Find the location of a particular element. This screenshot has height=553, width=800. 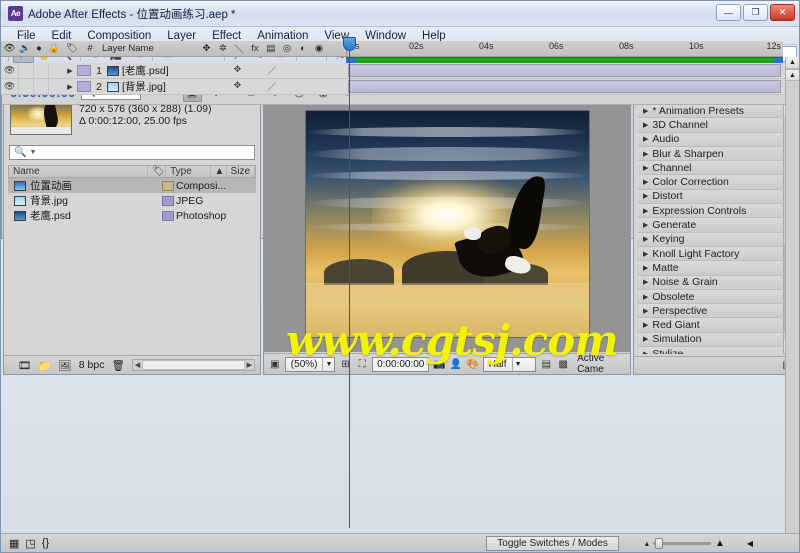

layer-duration-bar is located at coordinates (564, 70).